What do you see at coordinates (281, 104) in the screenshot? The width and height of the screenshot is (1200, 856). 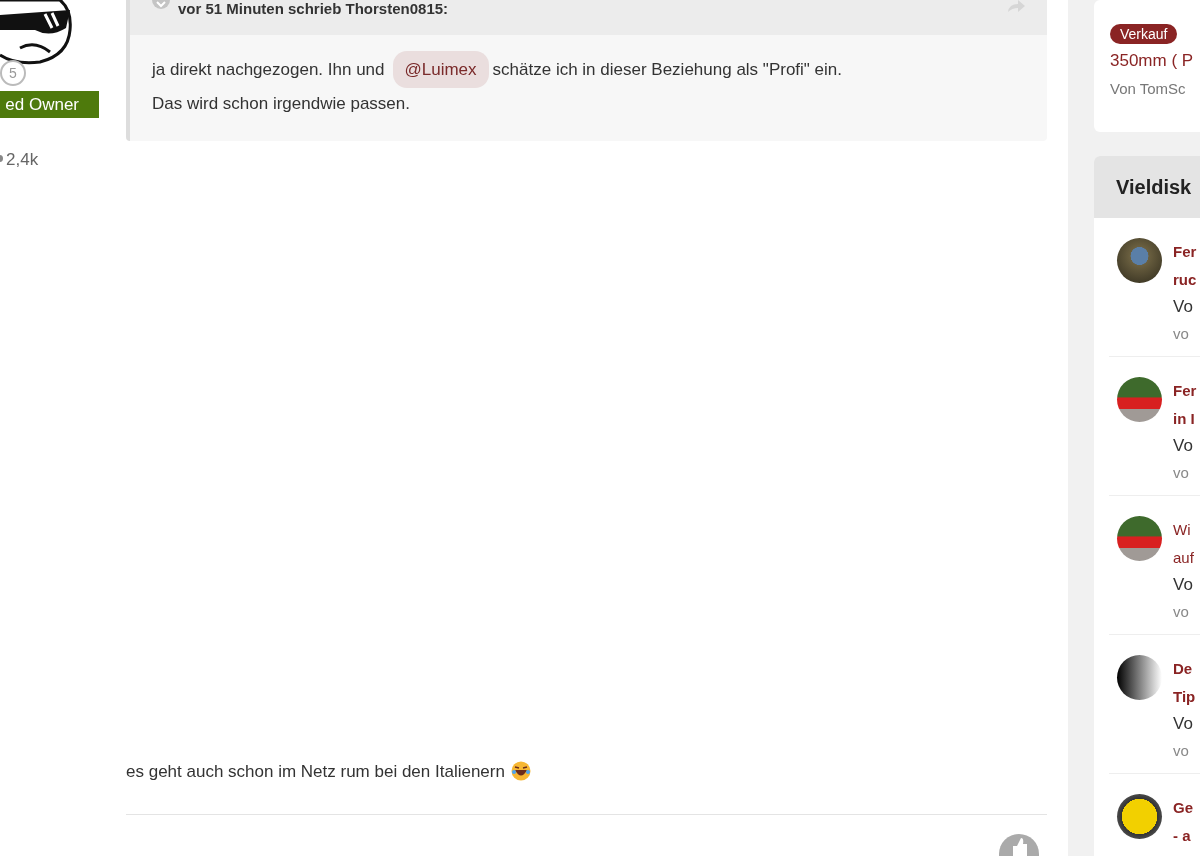 I see `quote-text: Das wird schon irgendwie passen.` at bounding box center [281, 104].